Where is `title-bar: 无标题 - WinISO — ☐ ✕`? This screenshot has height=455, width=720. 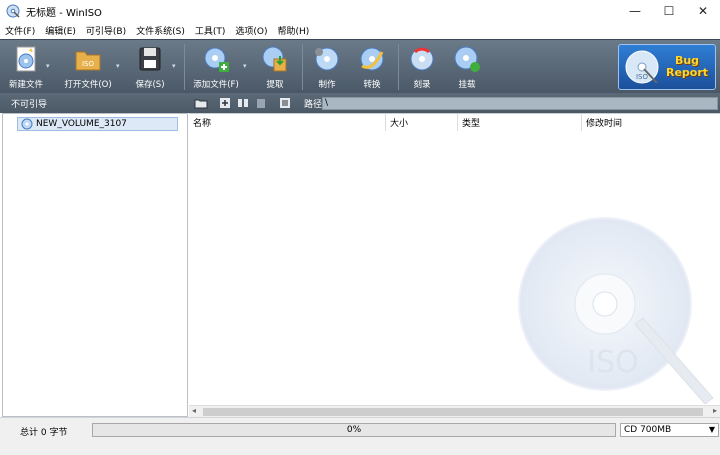 title-bar: 无标题 - WinISO — ☐ ✕ is located at coordinates (360, 11).